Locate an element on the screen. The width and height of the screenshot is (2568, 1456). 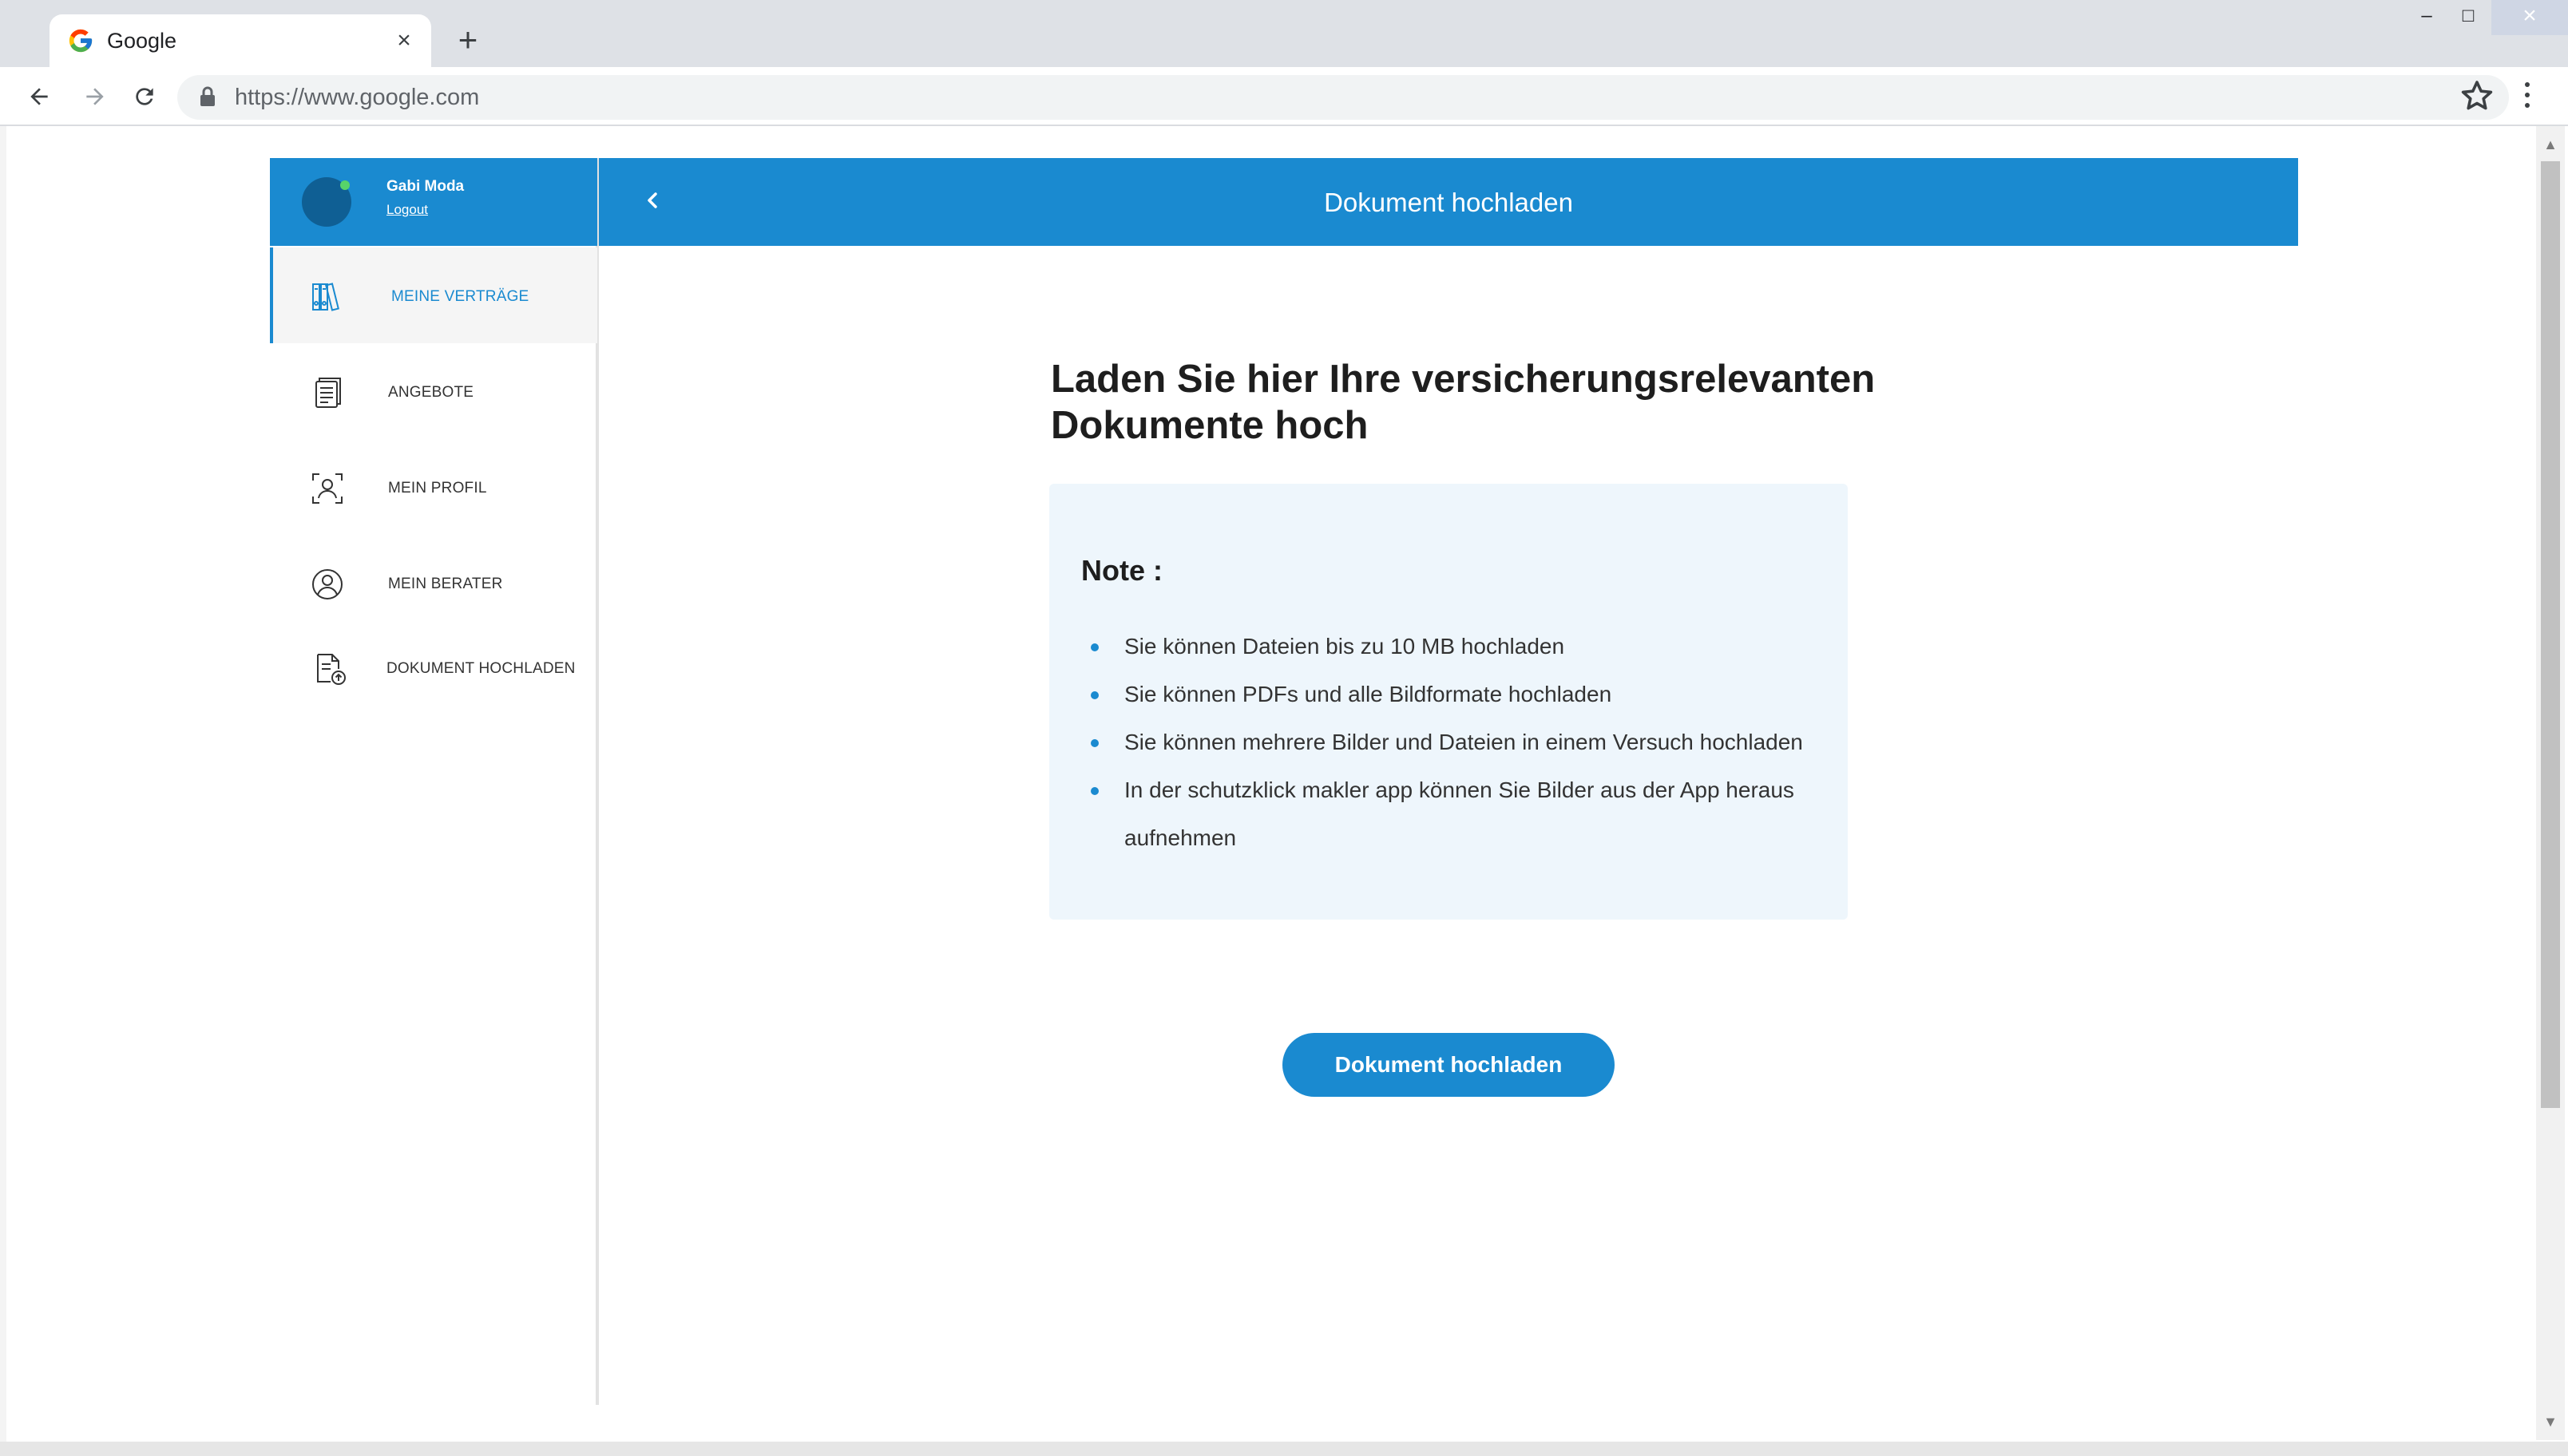
document-list-icon is located at coordinates (328, 393).